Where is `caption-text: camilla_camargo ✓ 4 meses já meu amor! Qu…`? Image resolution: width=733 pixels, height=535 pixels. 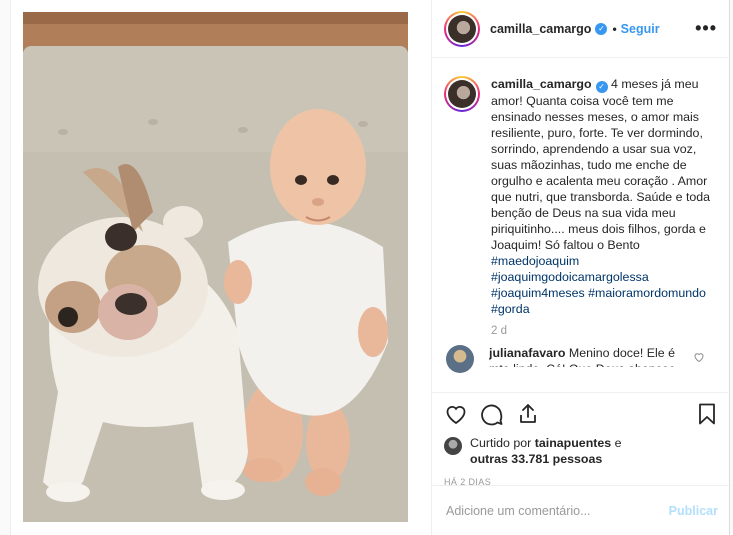 caption-text: camilla_camargo ✓ 4 meses já meu amor! Qu… is located at coordinates (603, 196).